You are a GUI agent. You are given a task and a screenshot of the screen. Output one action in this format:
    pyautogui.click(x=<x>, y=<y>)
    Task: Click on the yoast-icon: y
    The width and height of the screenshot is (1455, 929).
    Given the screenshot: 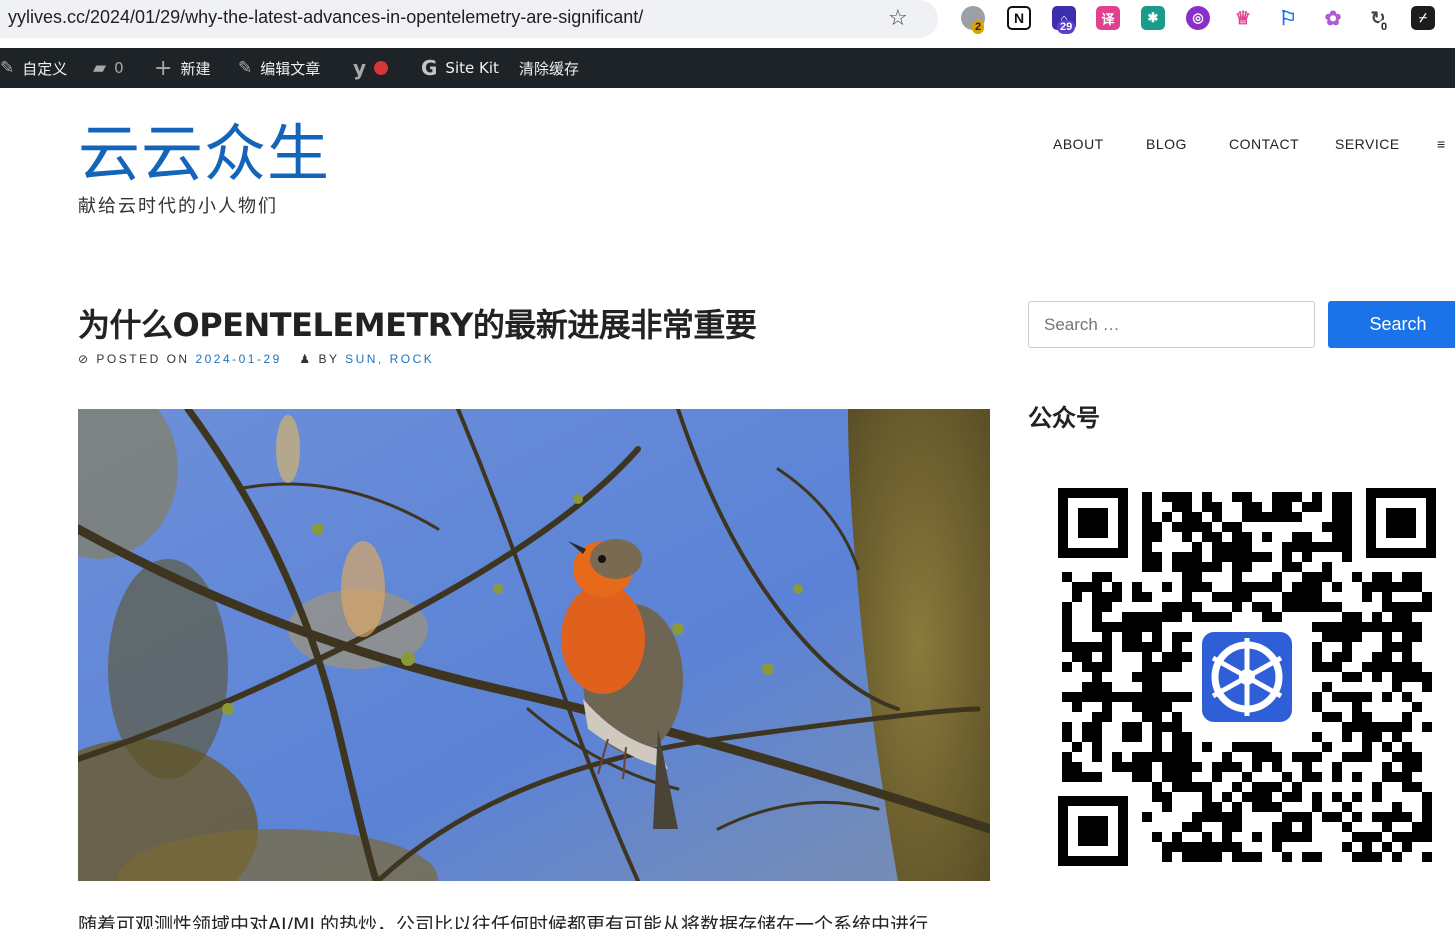 What is the action you would take?
    pyautogui.click(x=360, y=68)
    